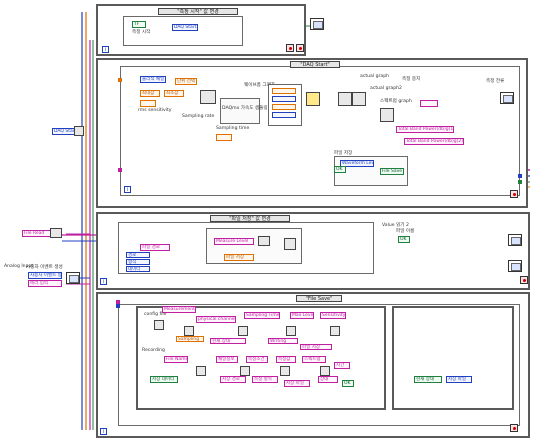 Image resolution: width=543 pixels, height=442 pixels. What do you see at coordinates (155, 247) in the screenshot?
I see `file-path-control: 파일 경로` at bounding box center [155, 247].